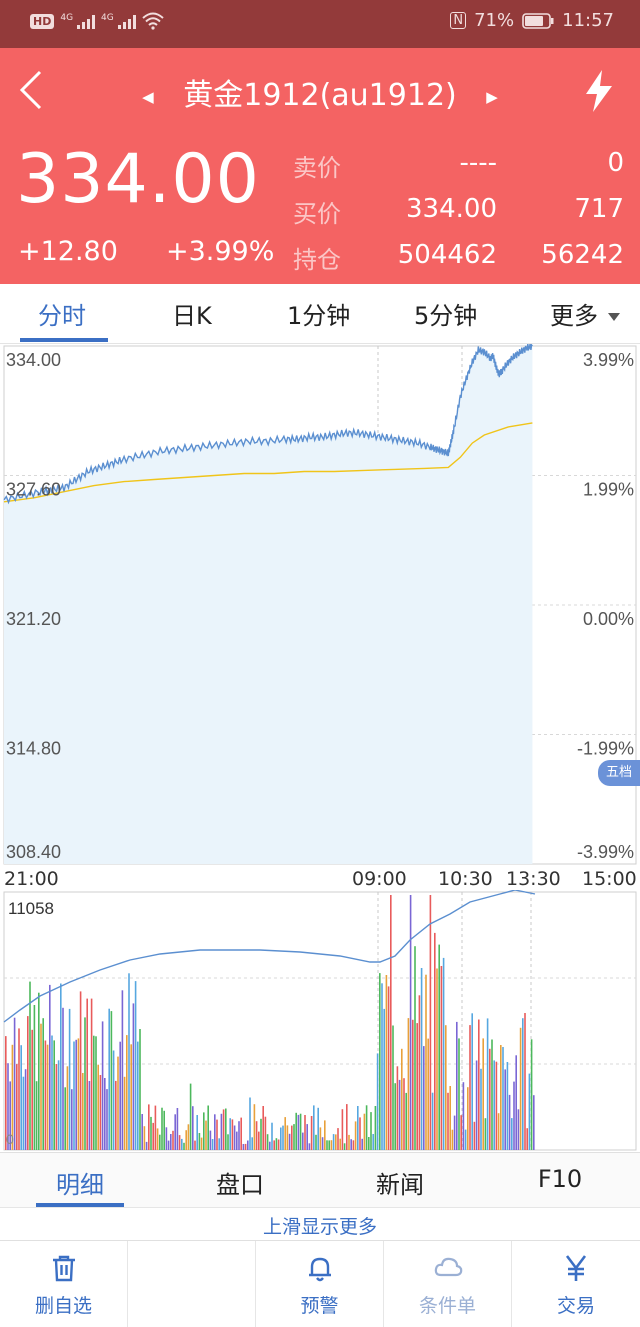 Image resolution: width=640 pixels, height=1327 pixels. What do you see at coordinates (585, 313) in the screenshot?
I see `tab-more: 更多` at bounding box center [585, 313].